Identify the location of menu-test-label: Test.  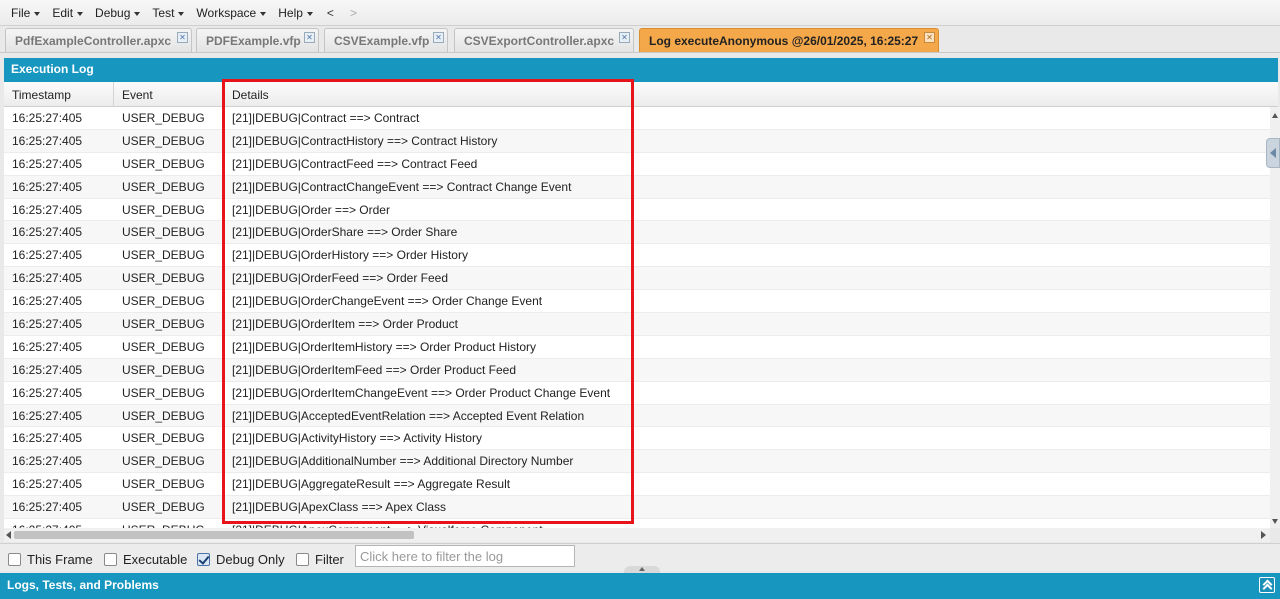
(163, 12).